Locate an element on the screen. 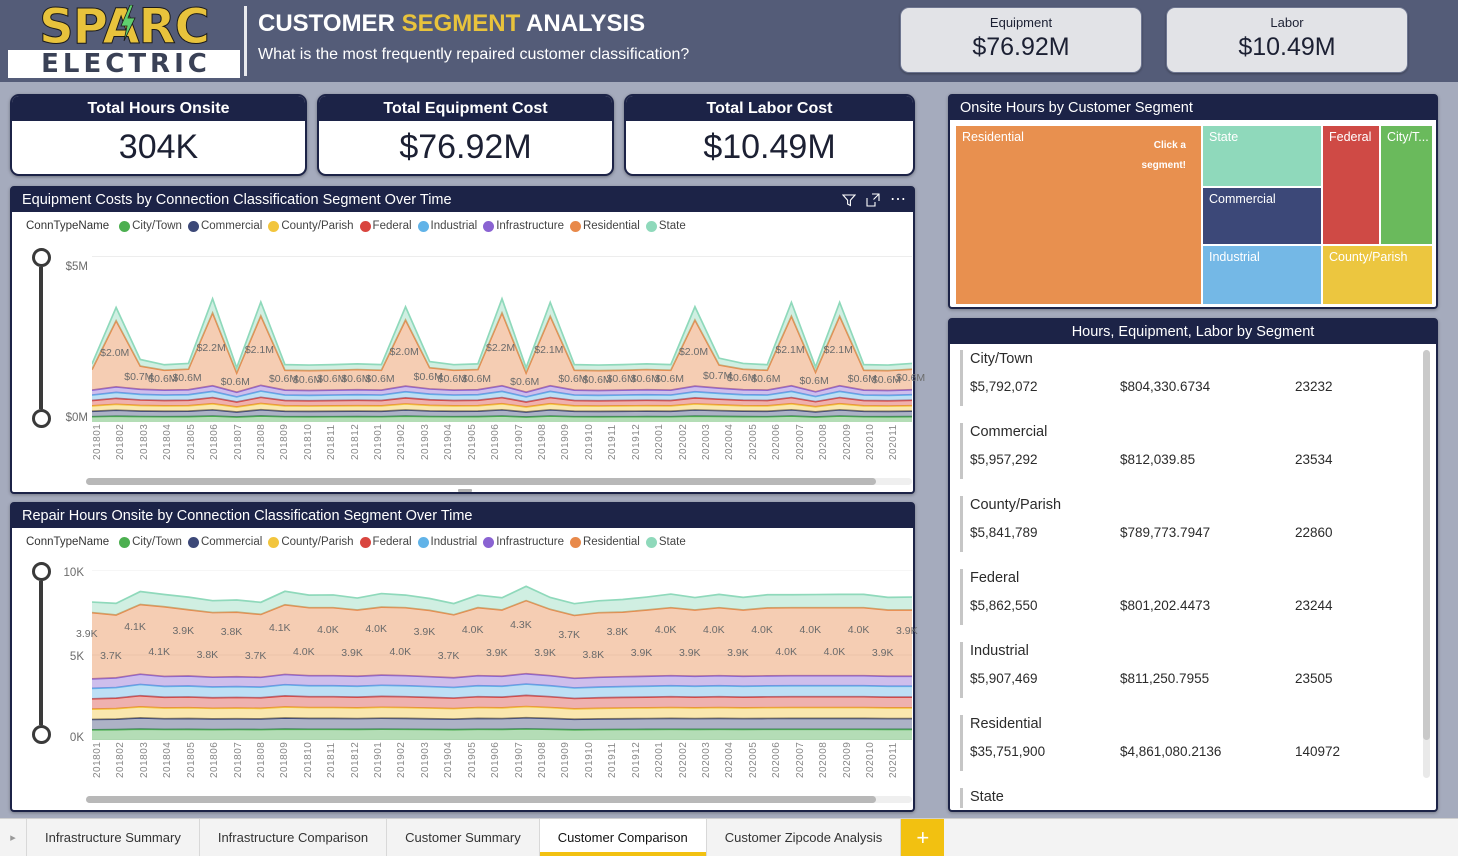  chart-equipment-header-icons: ⋯ is located at coordinates (874, 200).